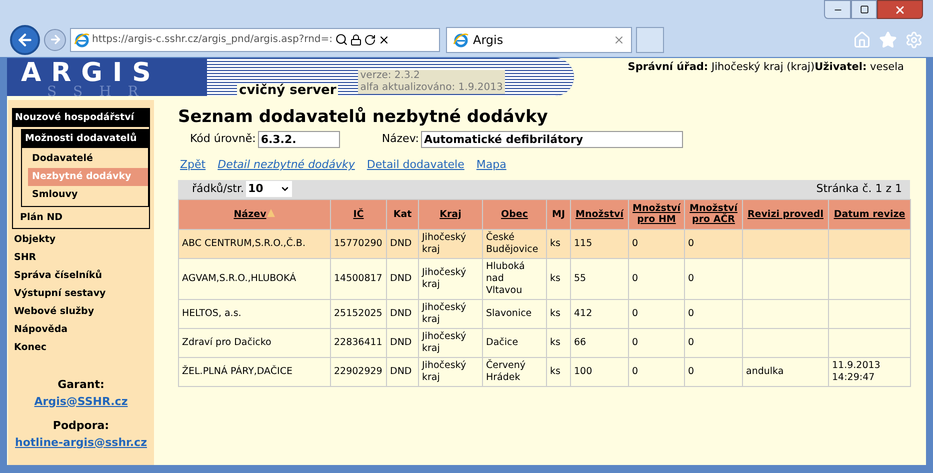  Describe the element at coordinates (88, 195) in the screenshot. I see `menu-item: Smlouvy` at that location.